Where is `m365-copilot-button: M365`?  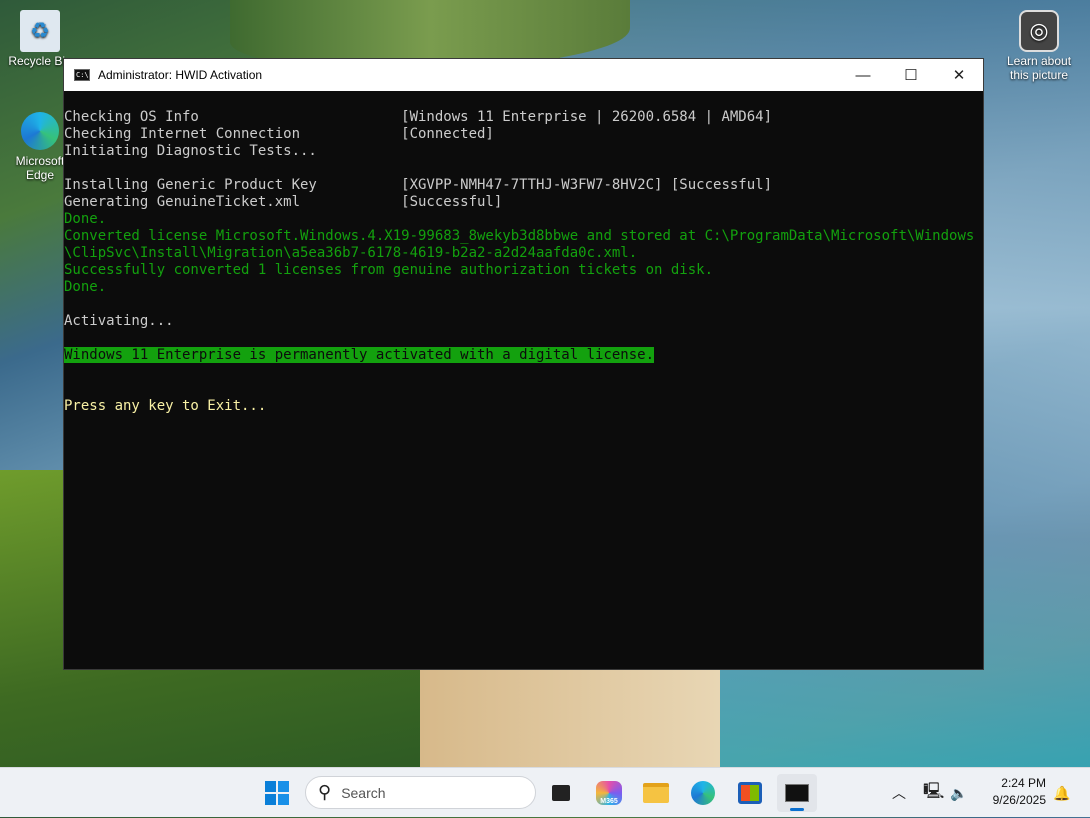
m365-copilot-button: M365 is located at coordinates (609, 793).